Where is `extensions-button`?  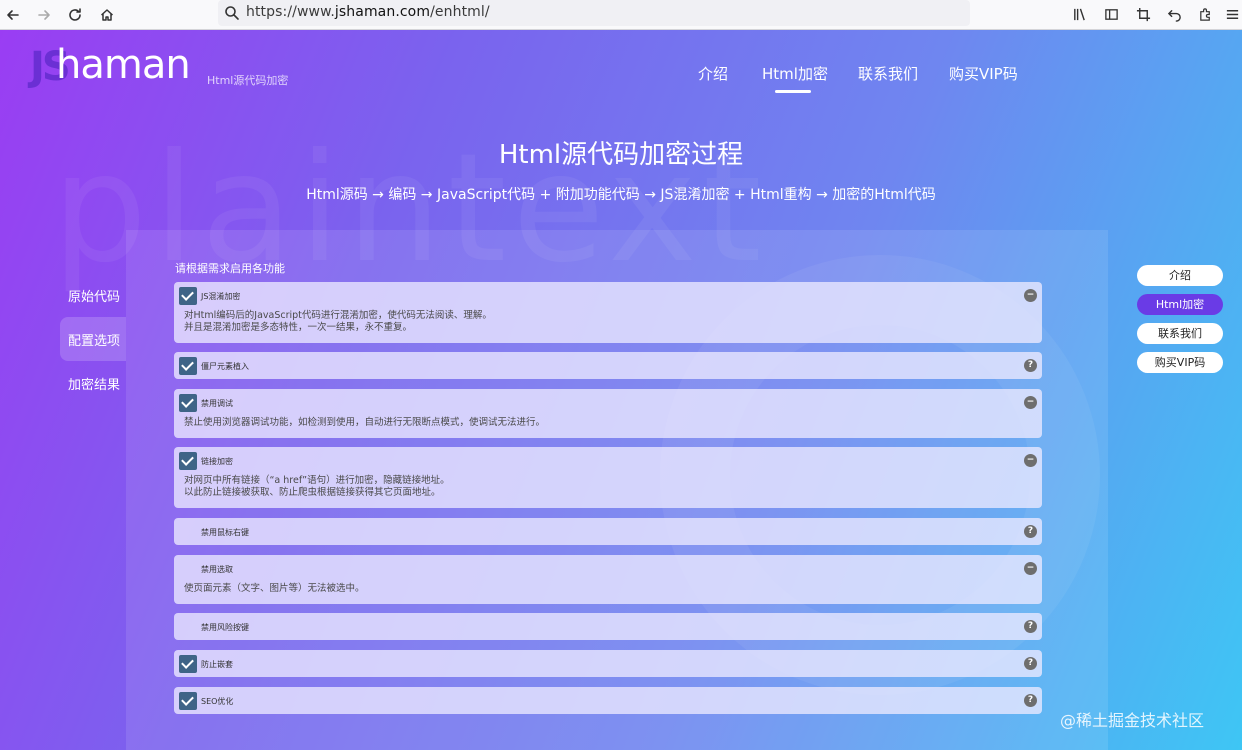
extensions-button is located at coordinates (1205, 14).